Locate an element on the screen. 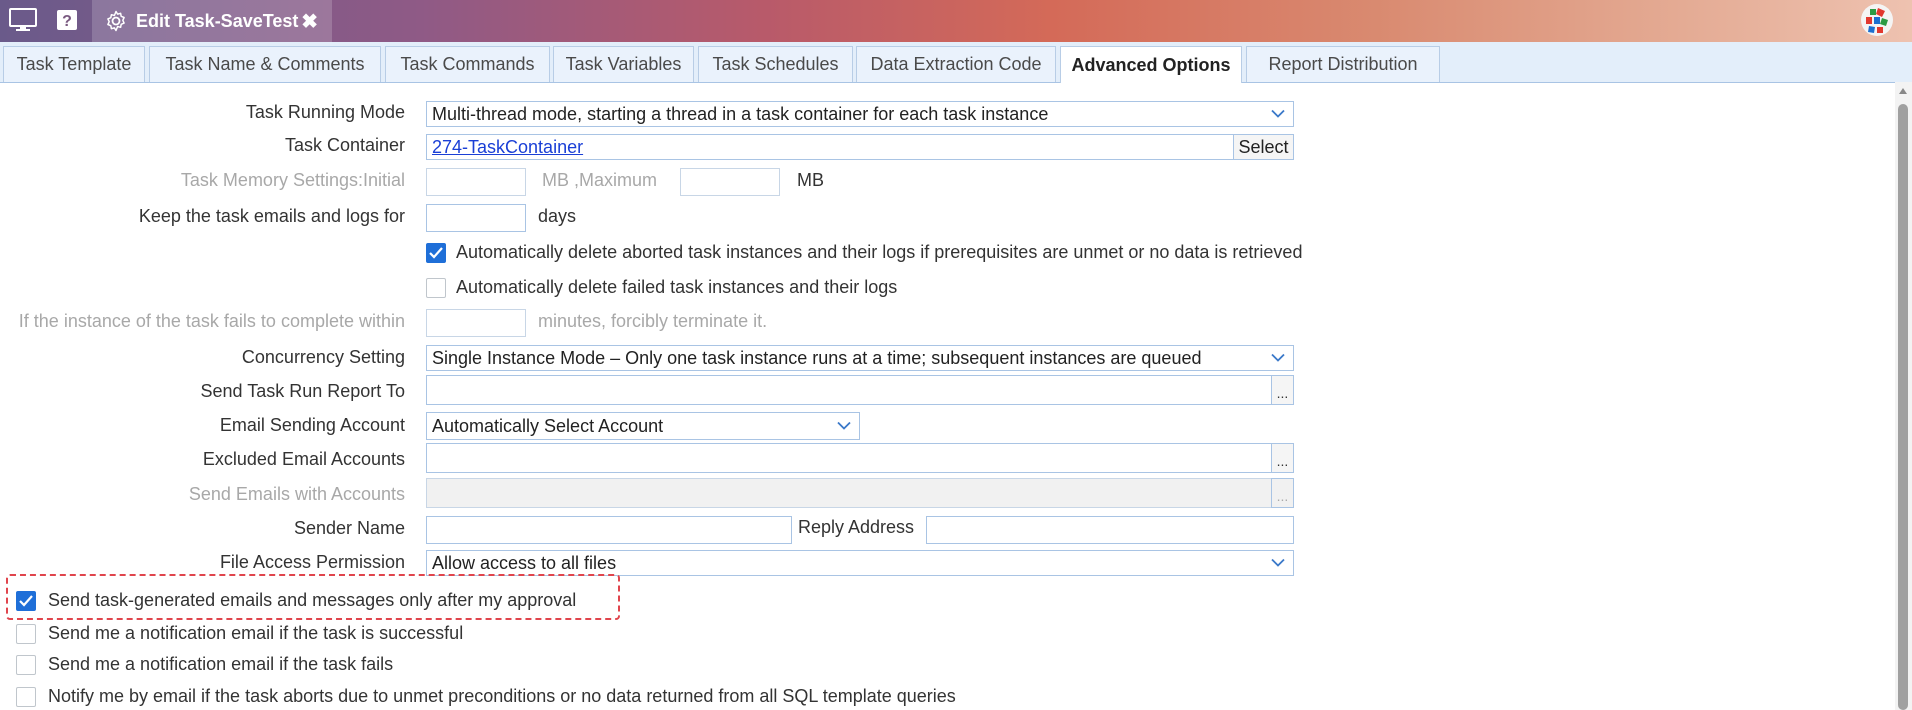 This screenshot has width=1912, height=710. keep-logs-label: Keep the task emails and logs for is located at coordinates (271, 216).